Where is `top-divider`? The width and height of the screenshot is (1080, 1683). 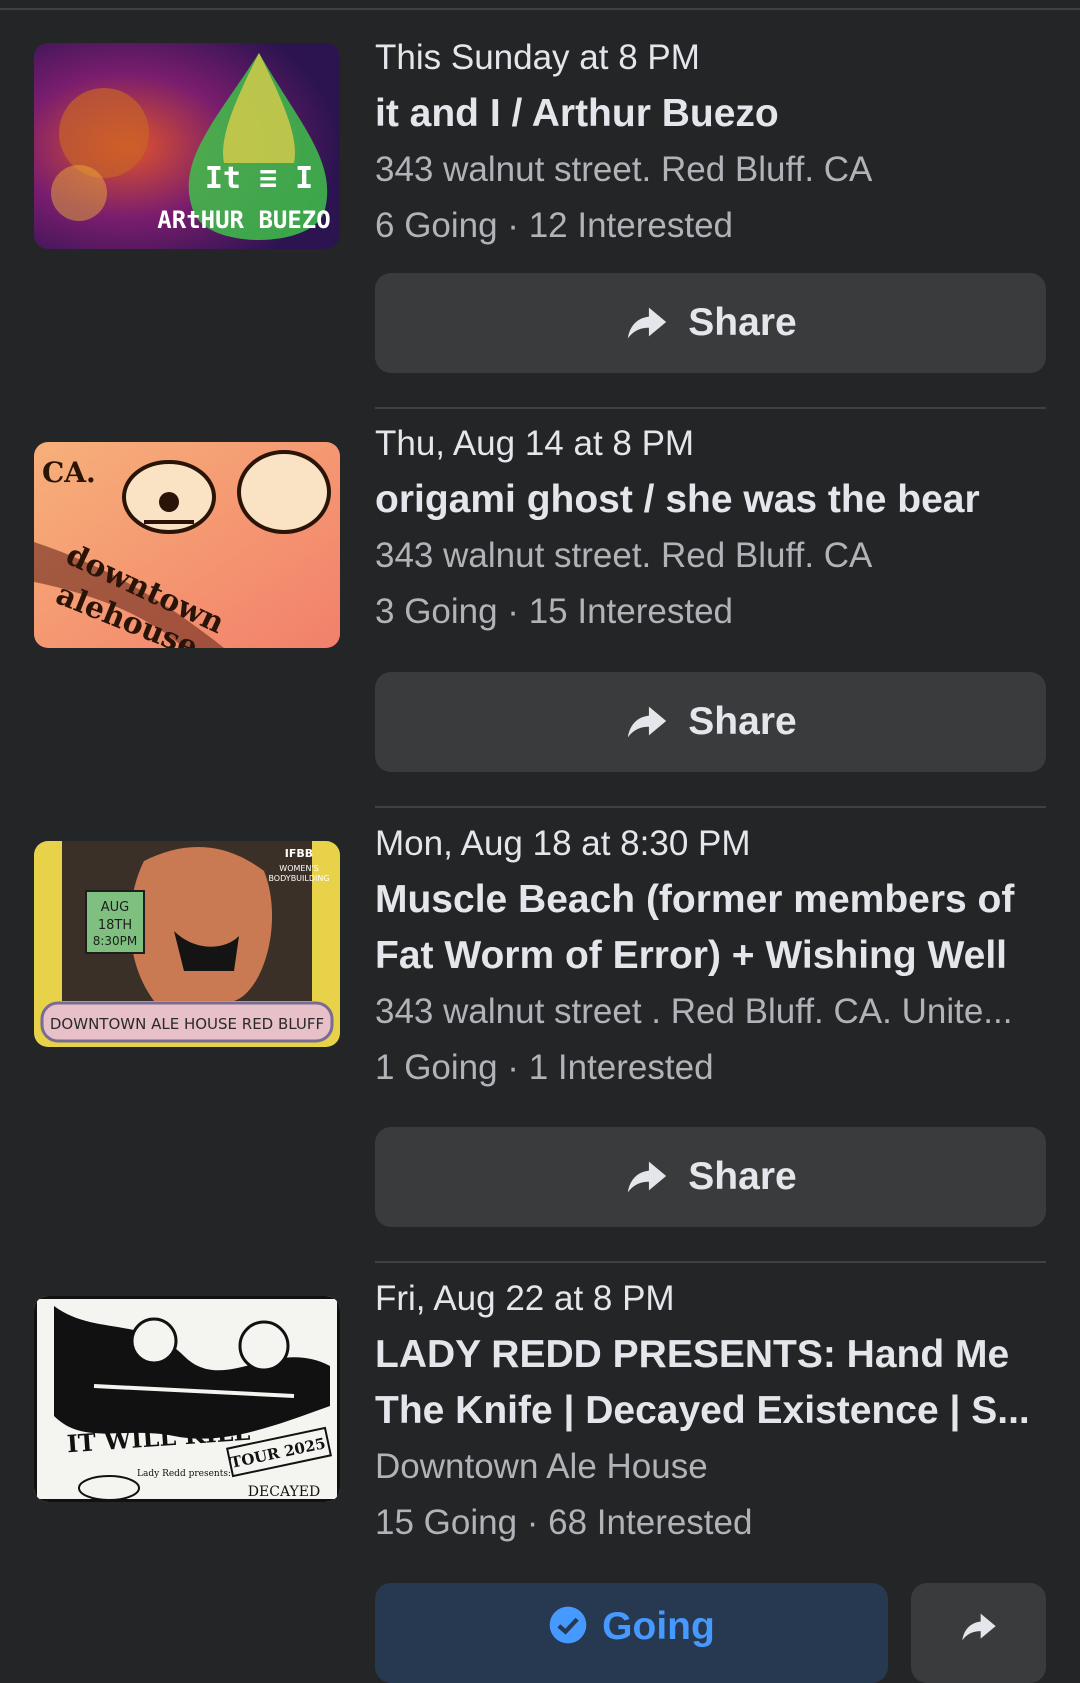
top-divider is located at coordinates (540, 9).